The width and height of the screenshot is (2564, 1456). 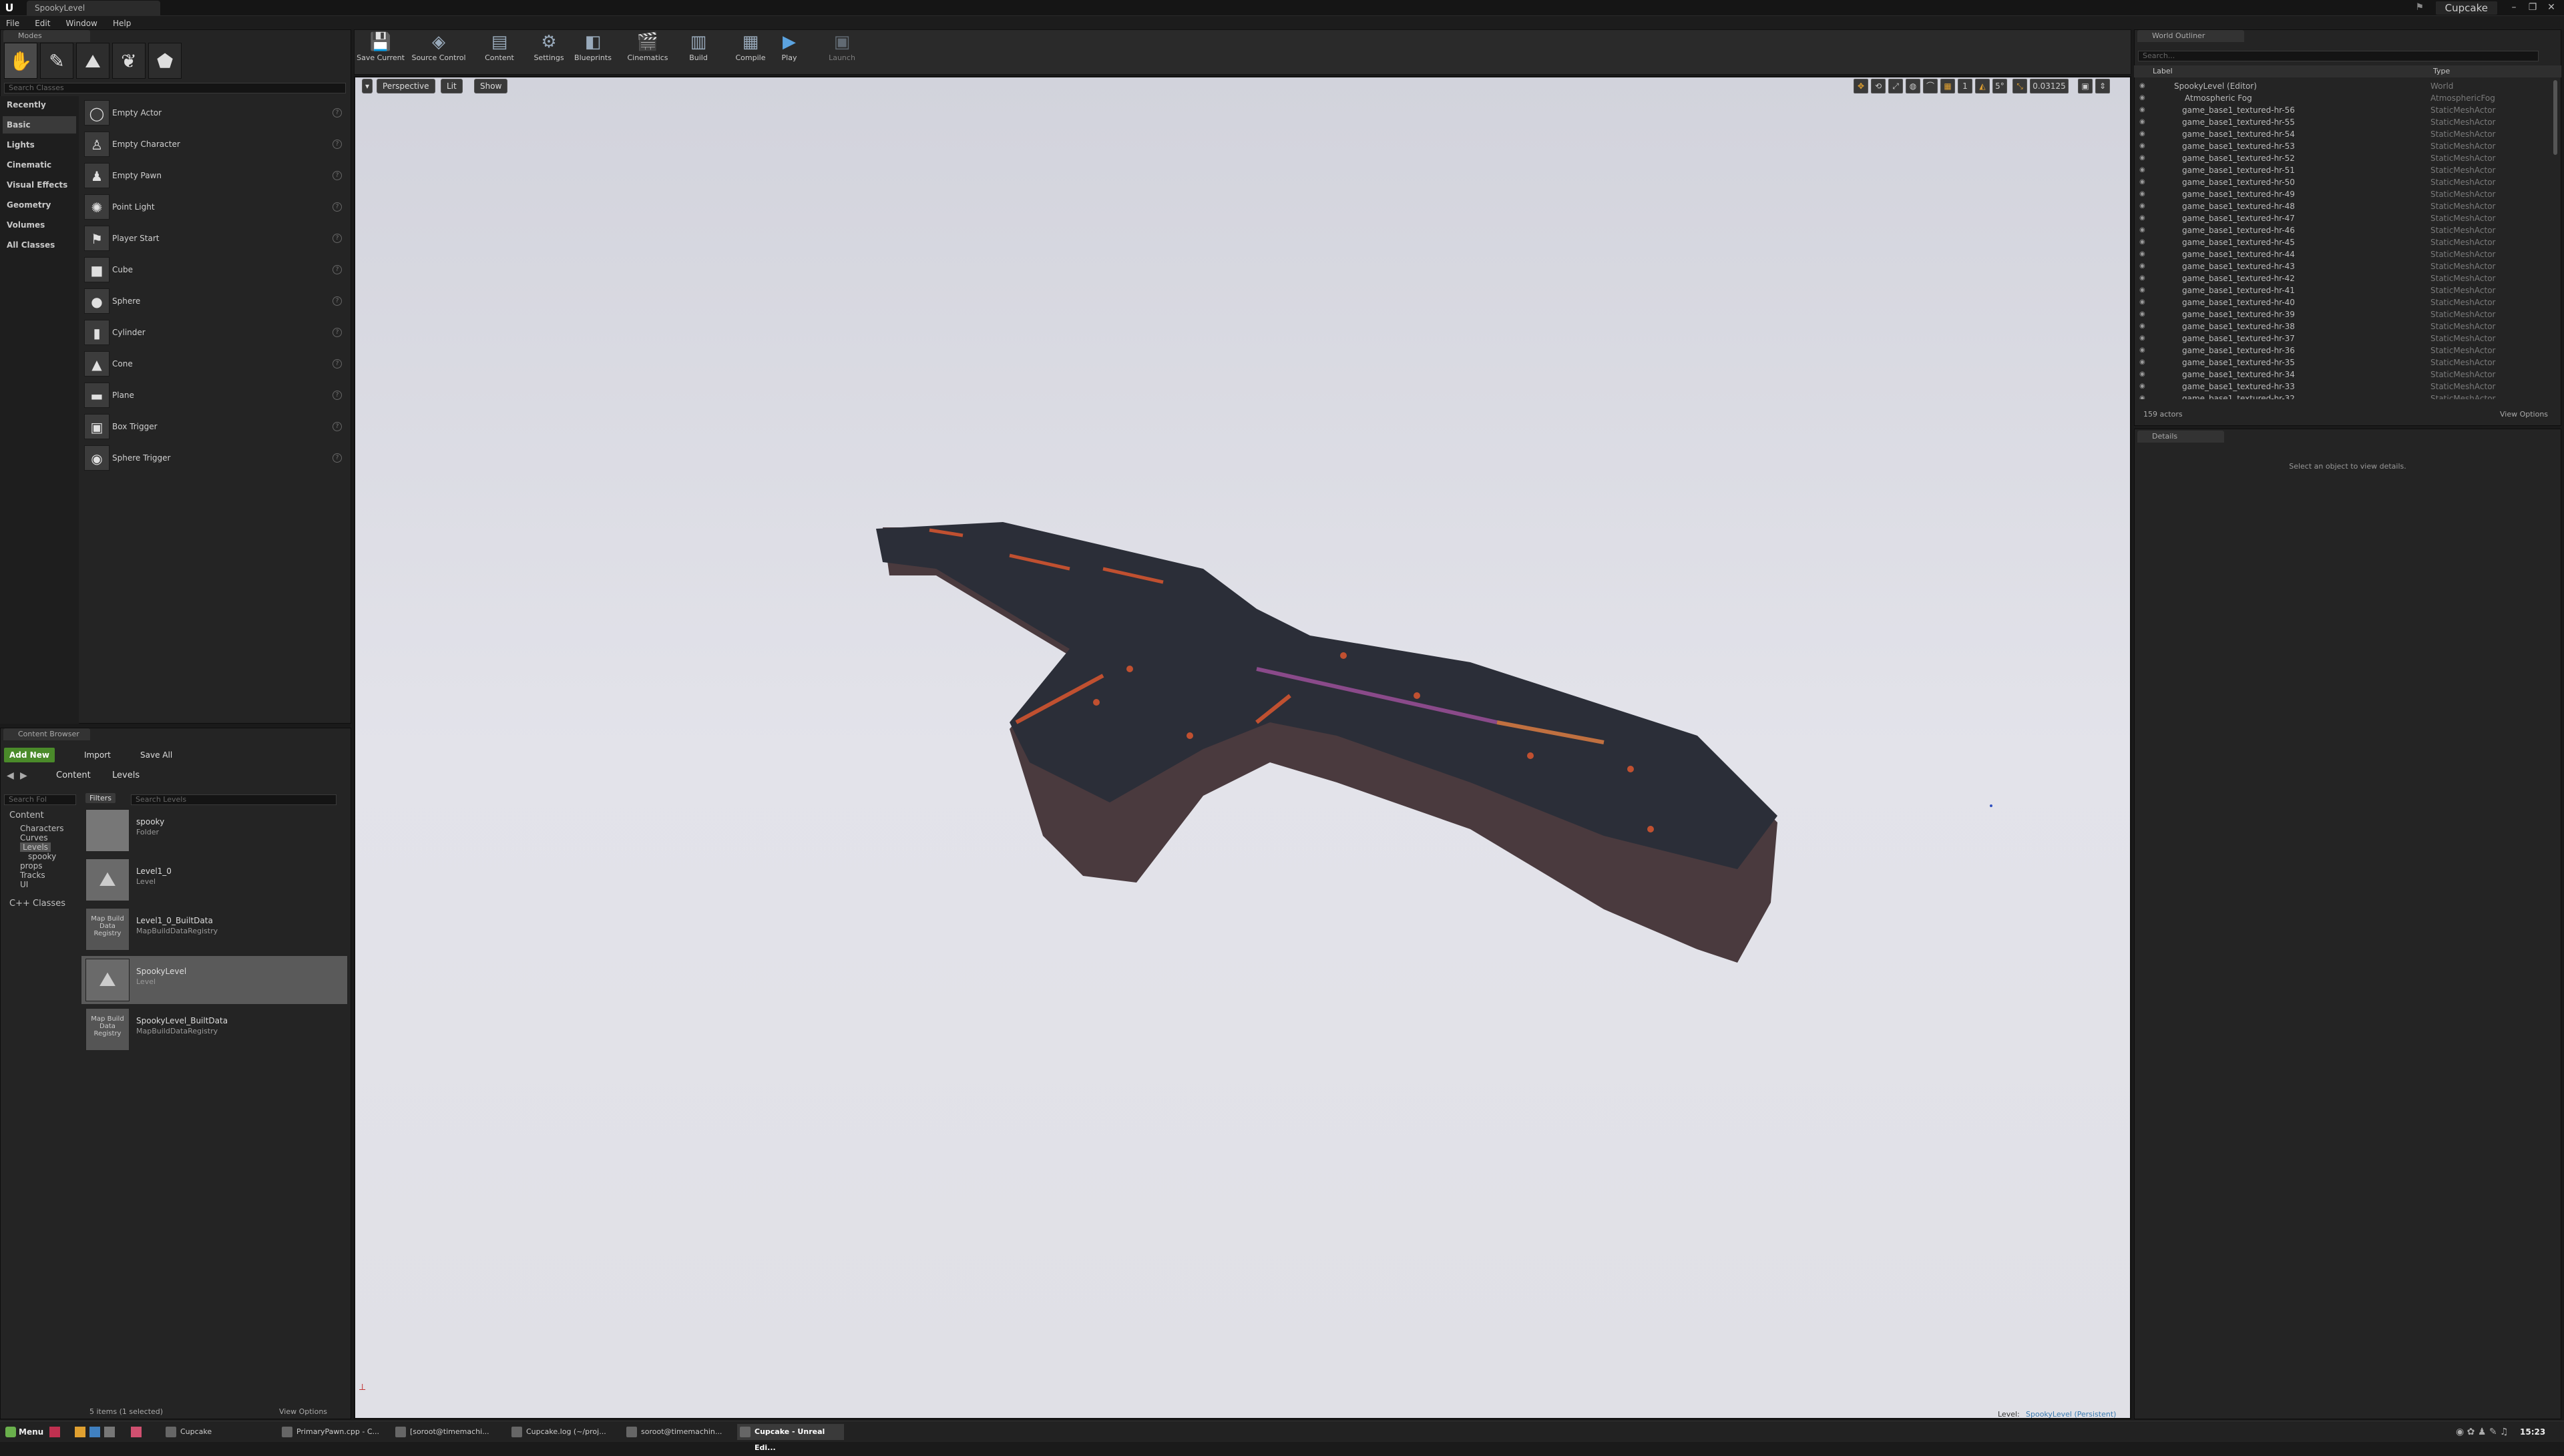 I want to click on path-levels: Levels, so click(x=126, y=775).